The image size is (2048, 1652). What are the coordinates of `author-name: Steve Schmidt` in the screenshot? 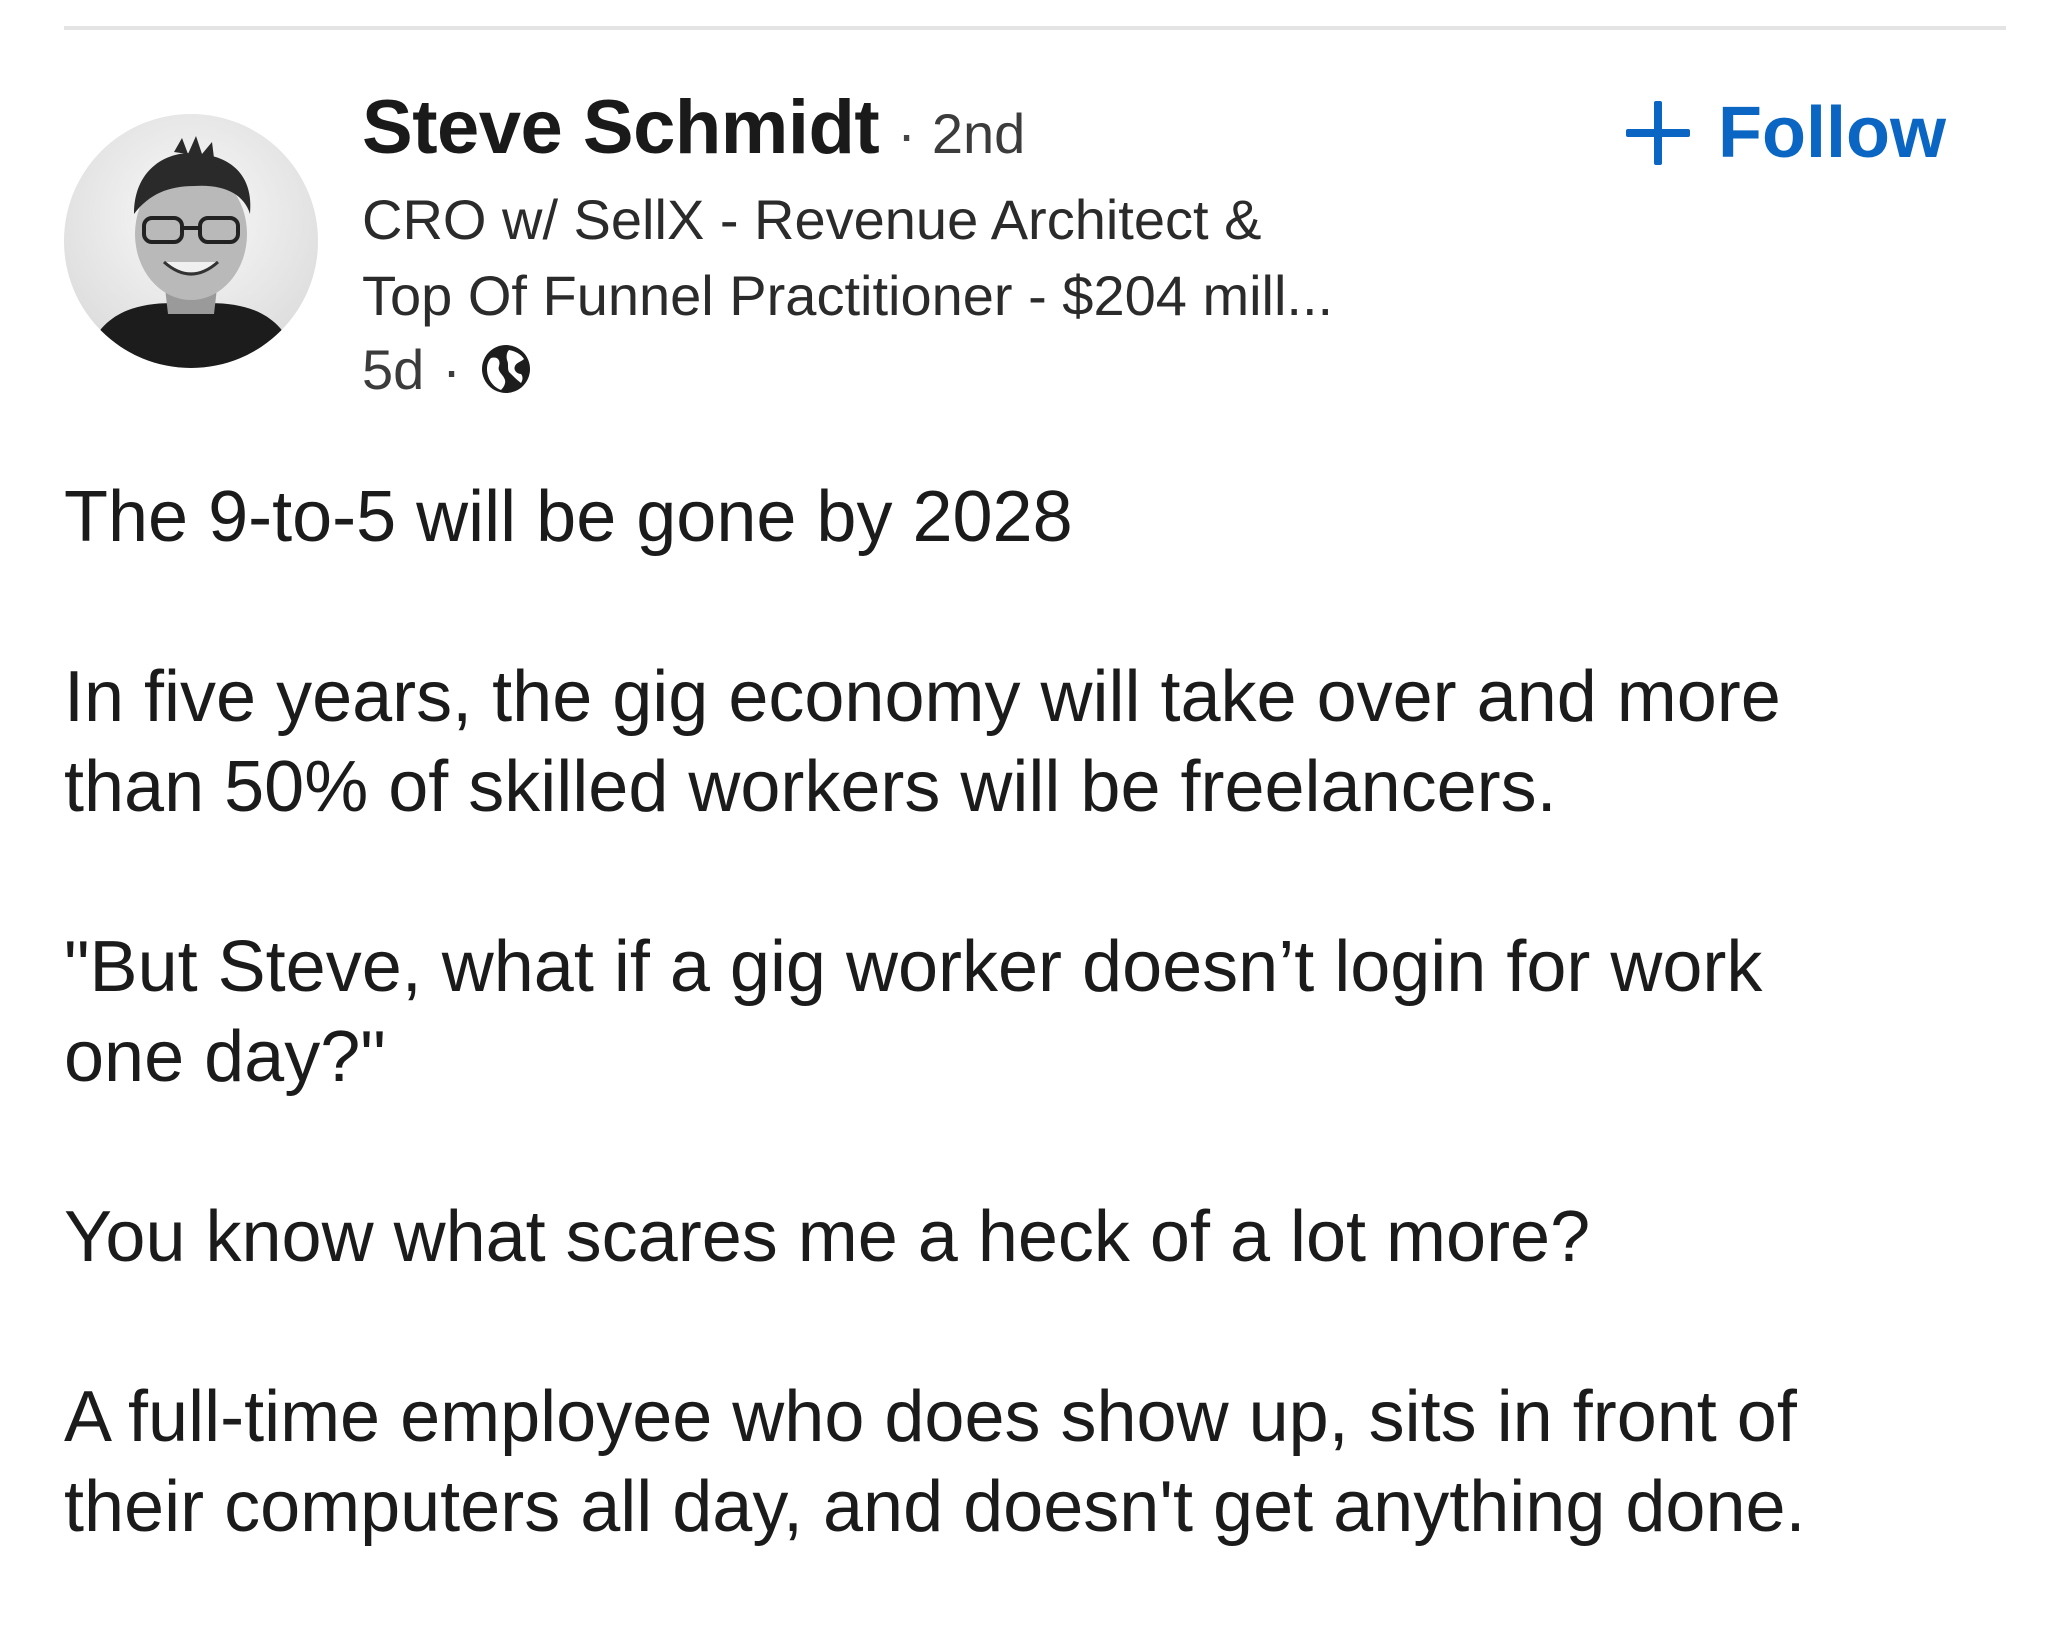 It's located at (621, 127).